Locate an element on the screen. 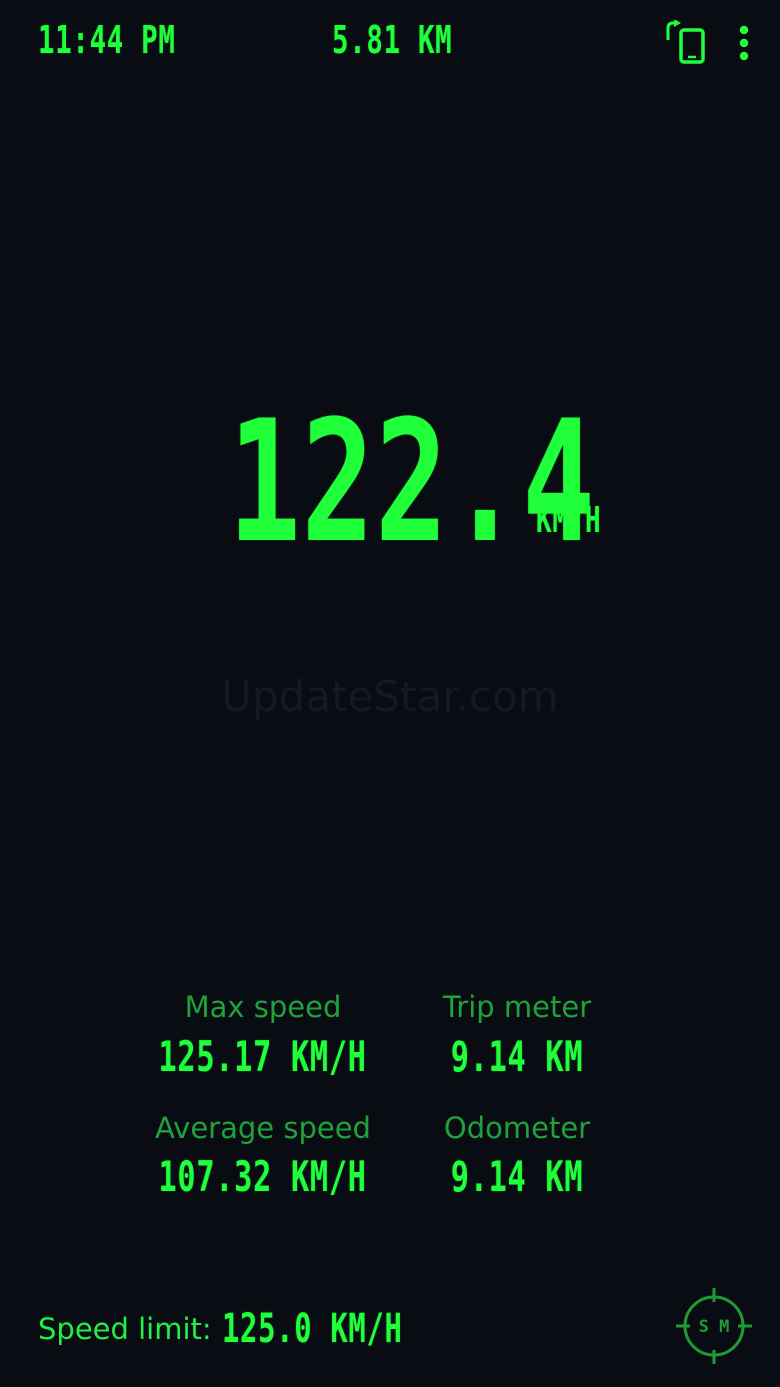 This screenshot has width=780, height=1387. current-speed-unit-text: KM/H is located at coordinates (569, 520).